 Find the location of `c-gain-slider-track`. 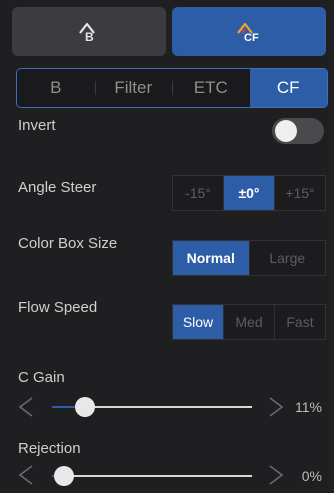

c-gain-slider-track is located at coordinates (152, 407).